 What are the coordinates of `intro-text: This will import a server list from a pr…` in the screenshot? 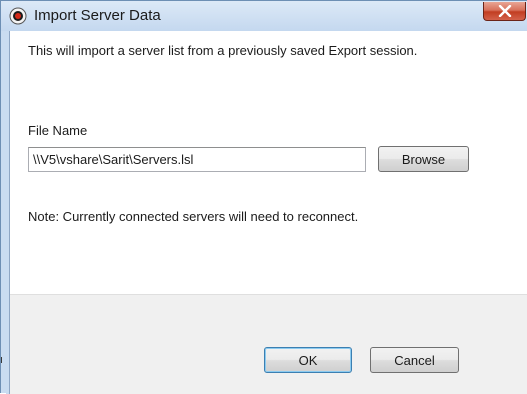 It's located at (223, 50).